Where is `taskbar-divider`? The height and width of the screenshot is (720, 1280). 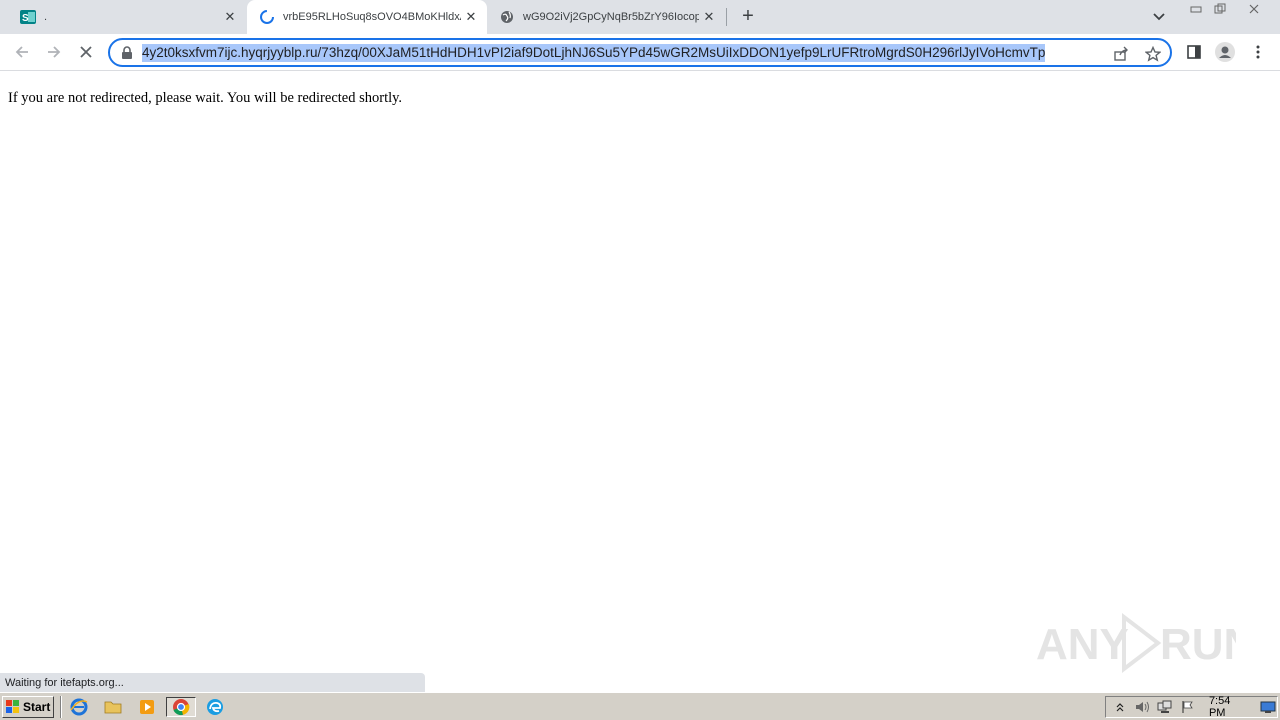 taskbar-divider is located at coordinates (61, 707).